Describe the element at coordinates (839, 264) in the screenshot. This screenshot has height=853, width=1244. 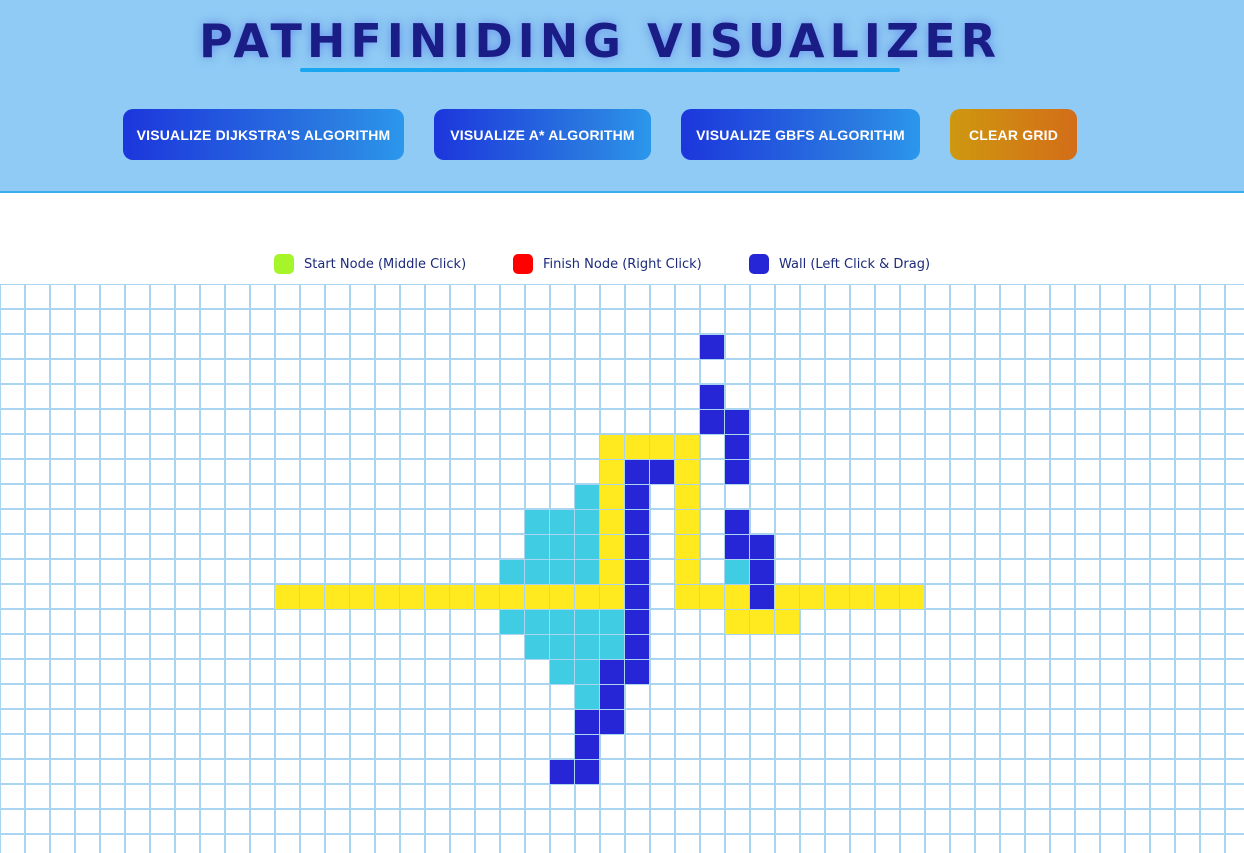
I see `legend-item-wall: Wall (Left Click & Drag)` at that location.